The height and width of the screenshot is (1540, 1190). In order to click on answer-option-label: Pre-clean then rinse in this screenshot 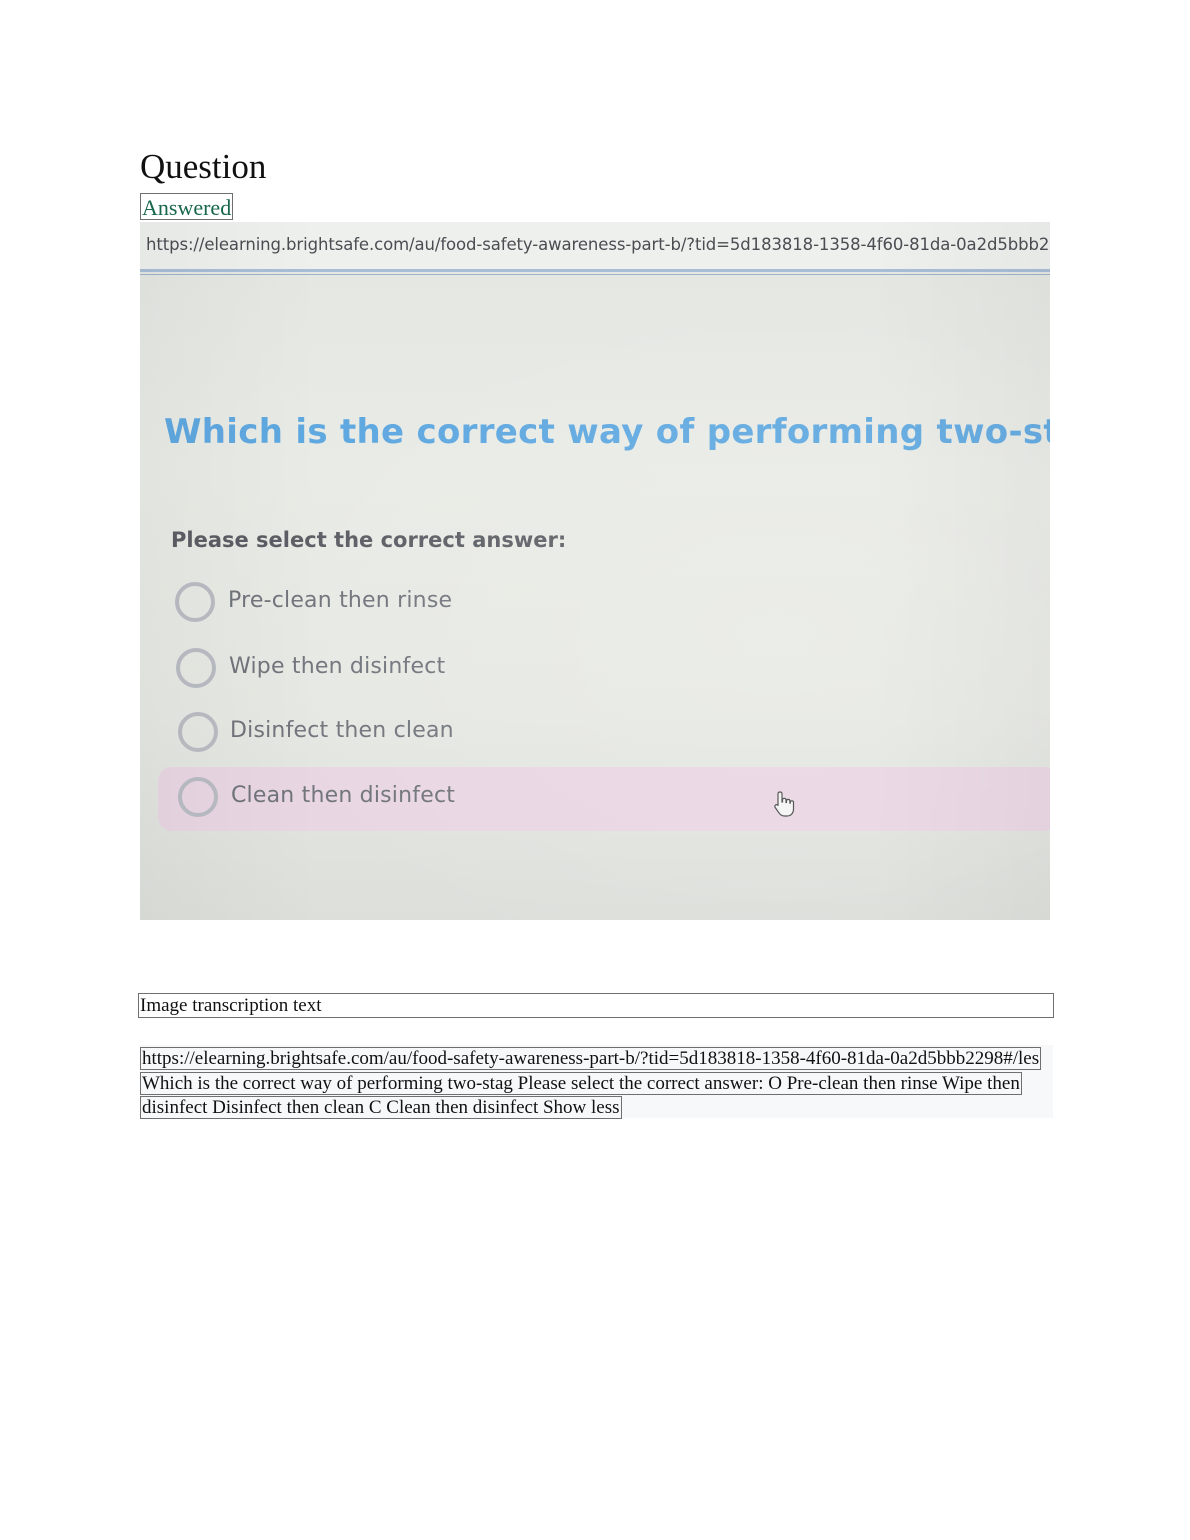, I will do `click(340, 600)`.